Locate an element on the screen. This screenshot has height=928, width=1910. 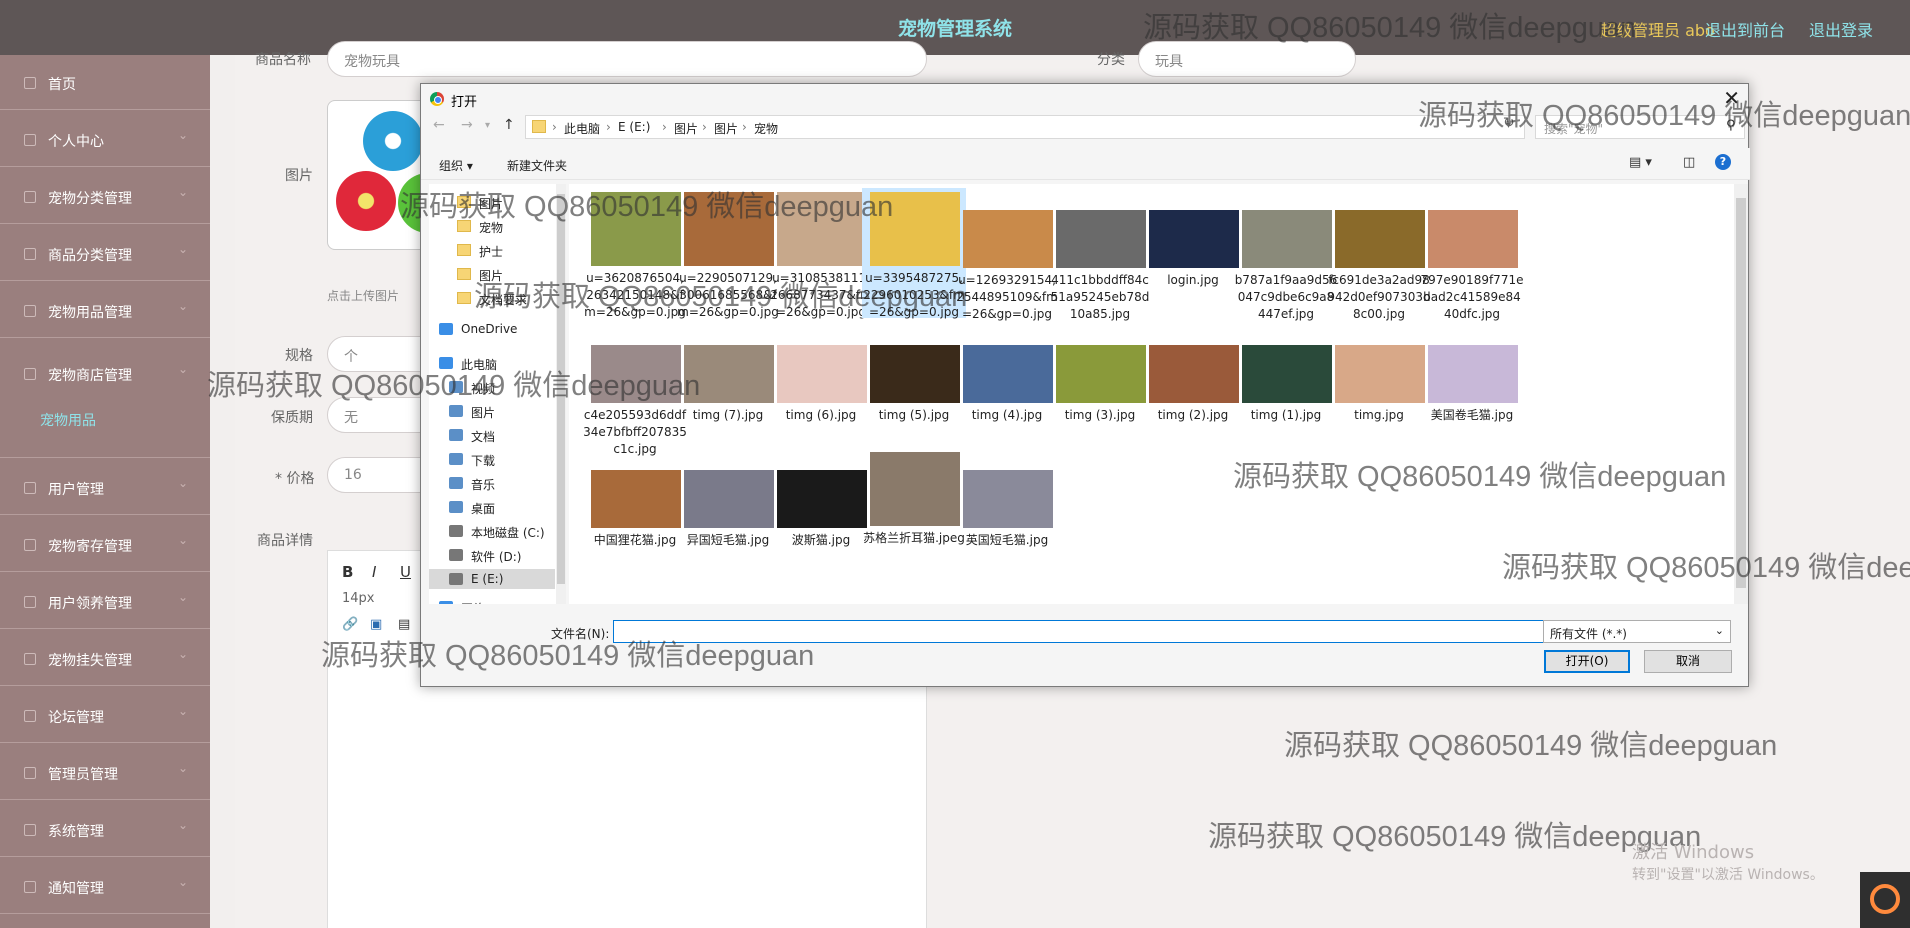
file-item: login.jpg is located at coordinates (1193, 253).